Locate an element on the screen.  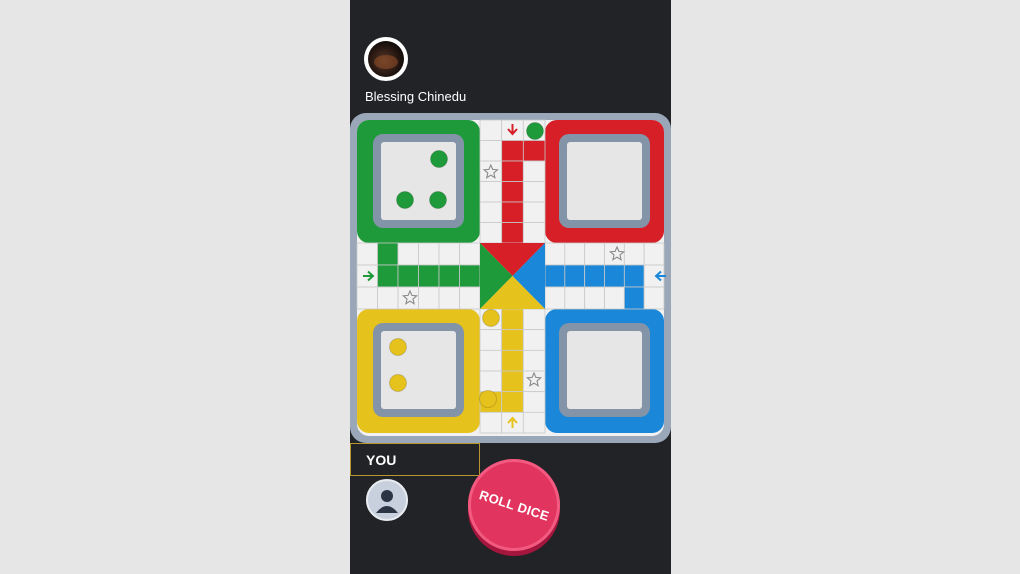
profile-photo-icon is located at coordinates (386, 59).